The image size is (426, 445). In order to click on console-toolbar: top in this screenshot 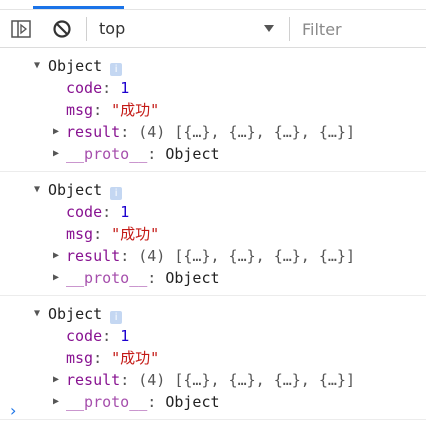, I will do `click(213, 29)`.